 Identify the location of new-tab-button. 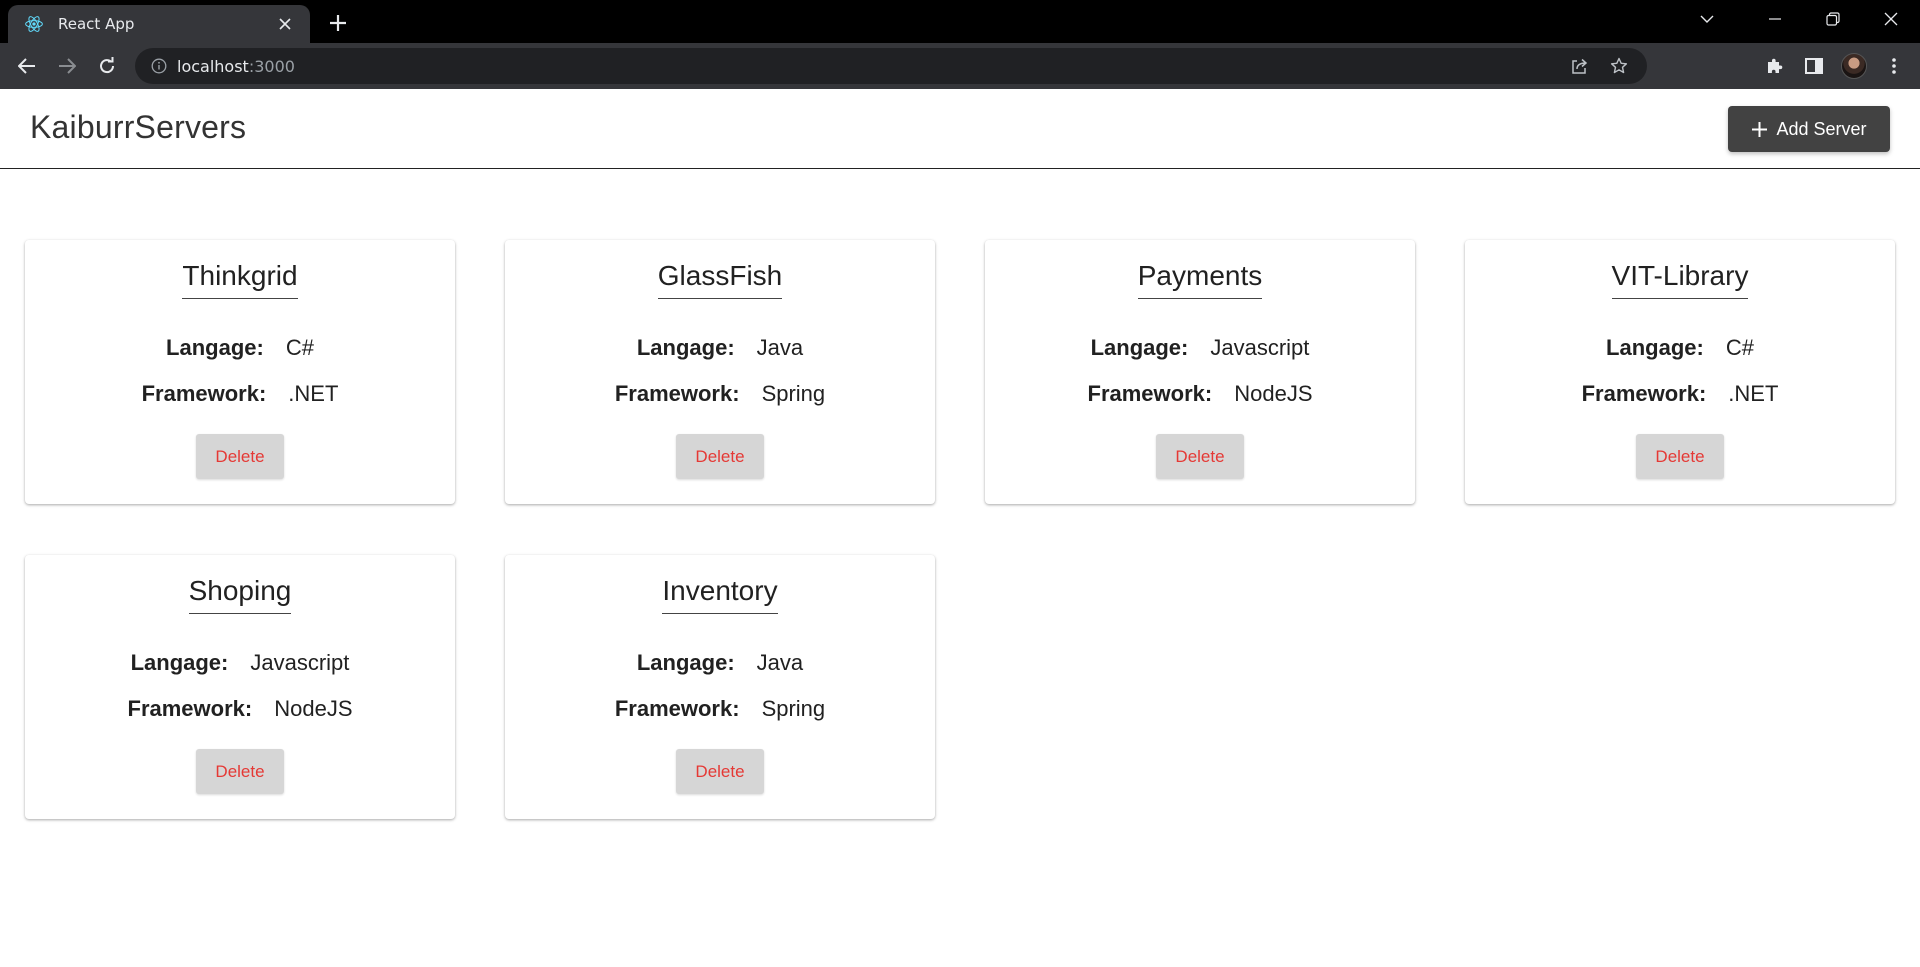
(338, 23).